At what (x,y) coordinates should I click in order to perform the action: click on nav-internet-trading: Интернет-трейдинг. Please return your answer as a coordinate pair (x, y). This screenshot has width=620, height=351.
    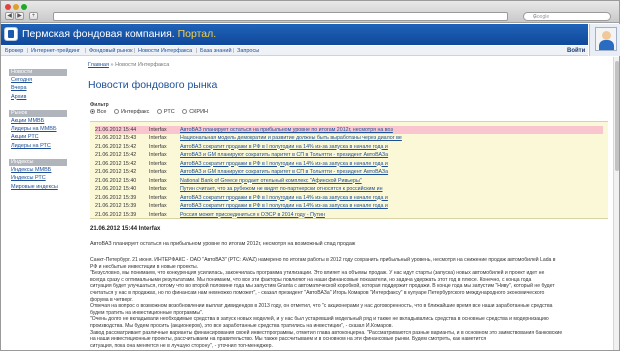
    Looking at the image, I should click on (55, 51).